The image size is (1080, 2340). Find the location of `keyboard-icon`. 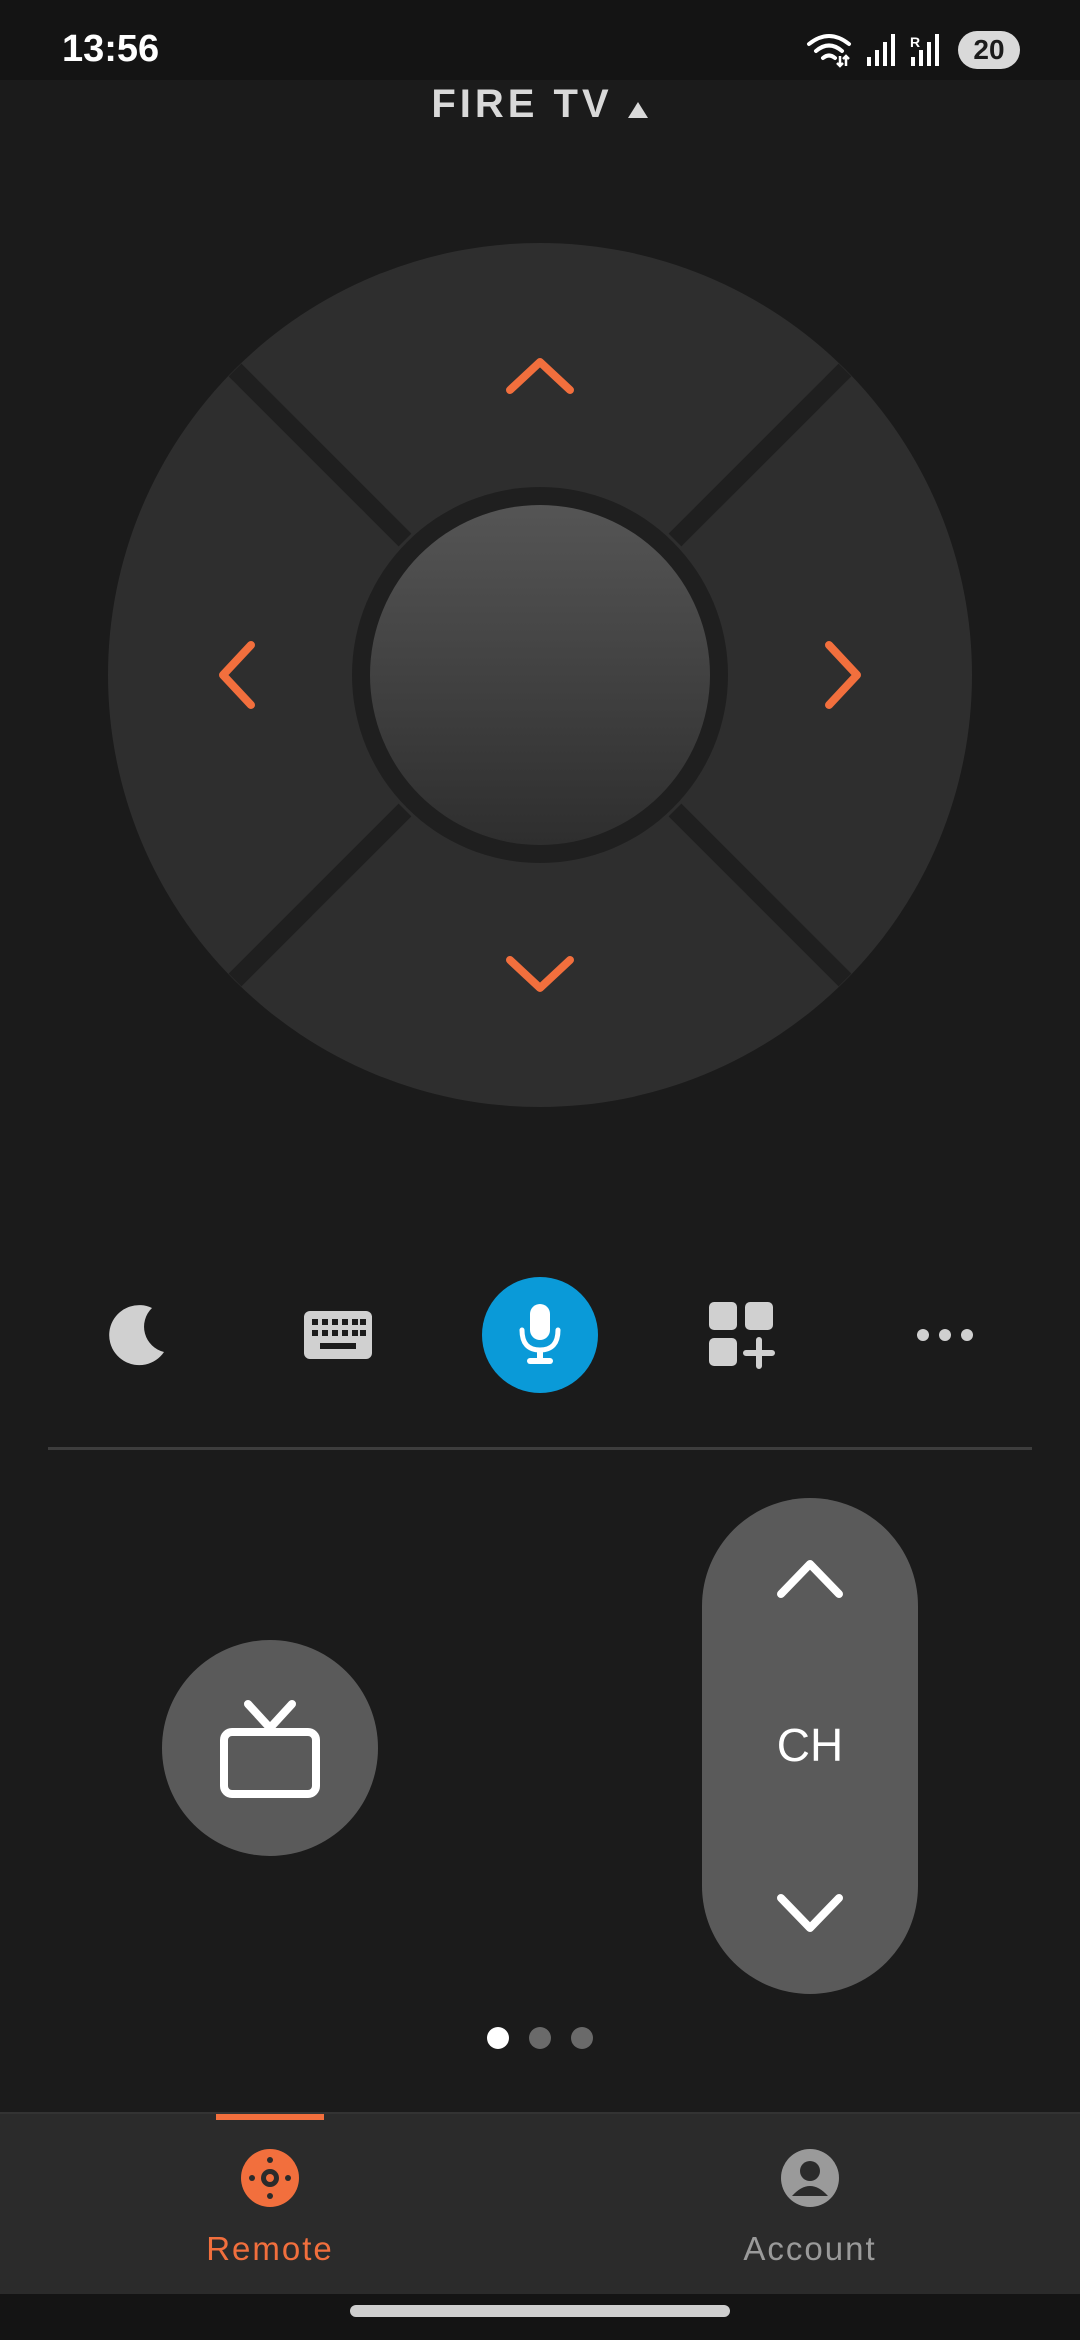

keyboard-icon is located at coordinates (338, 1335).